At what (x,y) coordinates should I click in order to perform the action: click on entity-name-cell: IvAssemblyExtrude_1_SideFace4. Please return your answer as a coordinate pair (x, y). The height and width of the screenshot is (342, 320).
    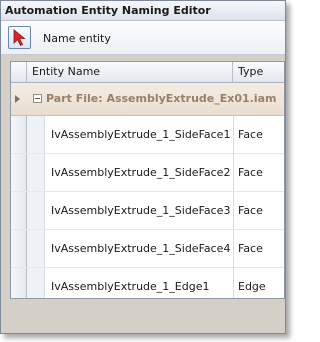
    Looking at the image, I should click on (141, 248).